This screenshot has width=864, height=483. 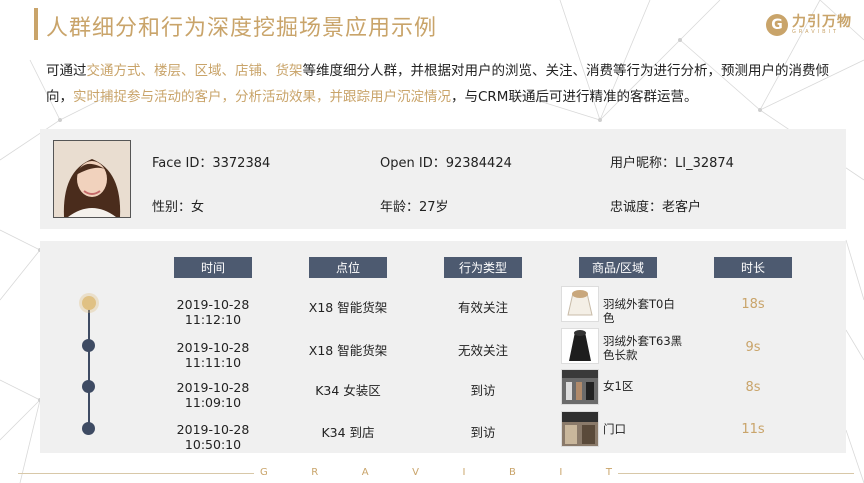 What do you see at coordinates (315, 472) in the screenshot?
I see `footer-letter: R` at bounding box center [315, 472].